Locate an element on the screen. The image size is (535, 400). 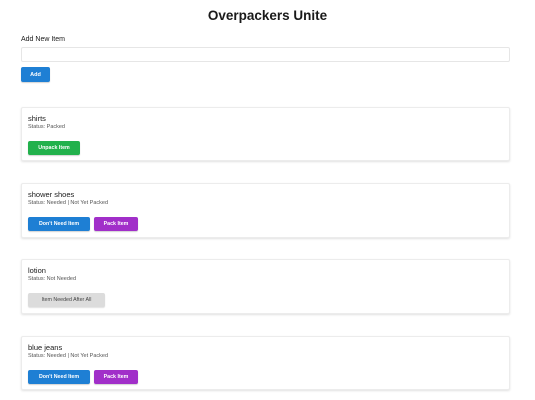
unpack-item-button: Unpack Item is located at coordinates (54, 148).